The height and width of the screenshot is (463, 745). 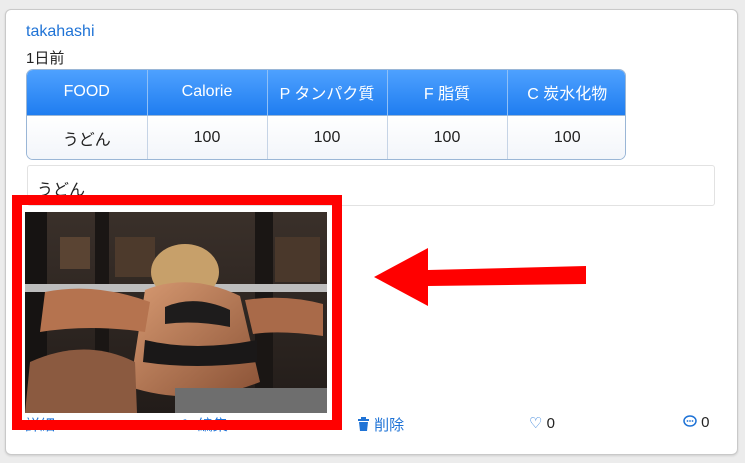 What do you see at coordinates (371, 185) in the screenshot?
I see `memo-text: うどん` at bounding box center [371, 185].